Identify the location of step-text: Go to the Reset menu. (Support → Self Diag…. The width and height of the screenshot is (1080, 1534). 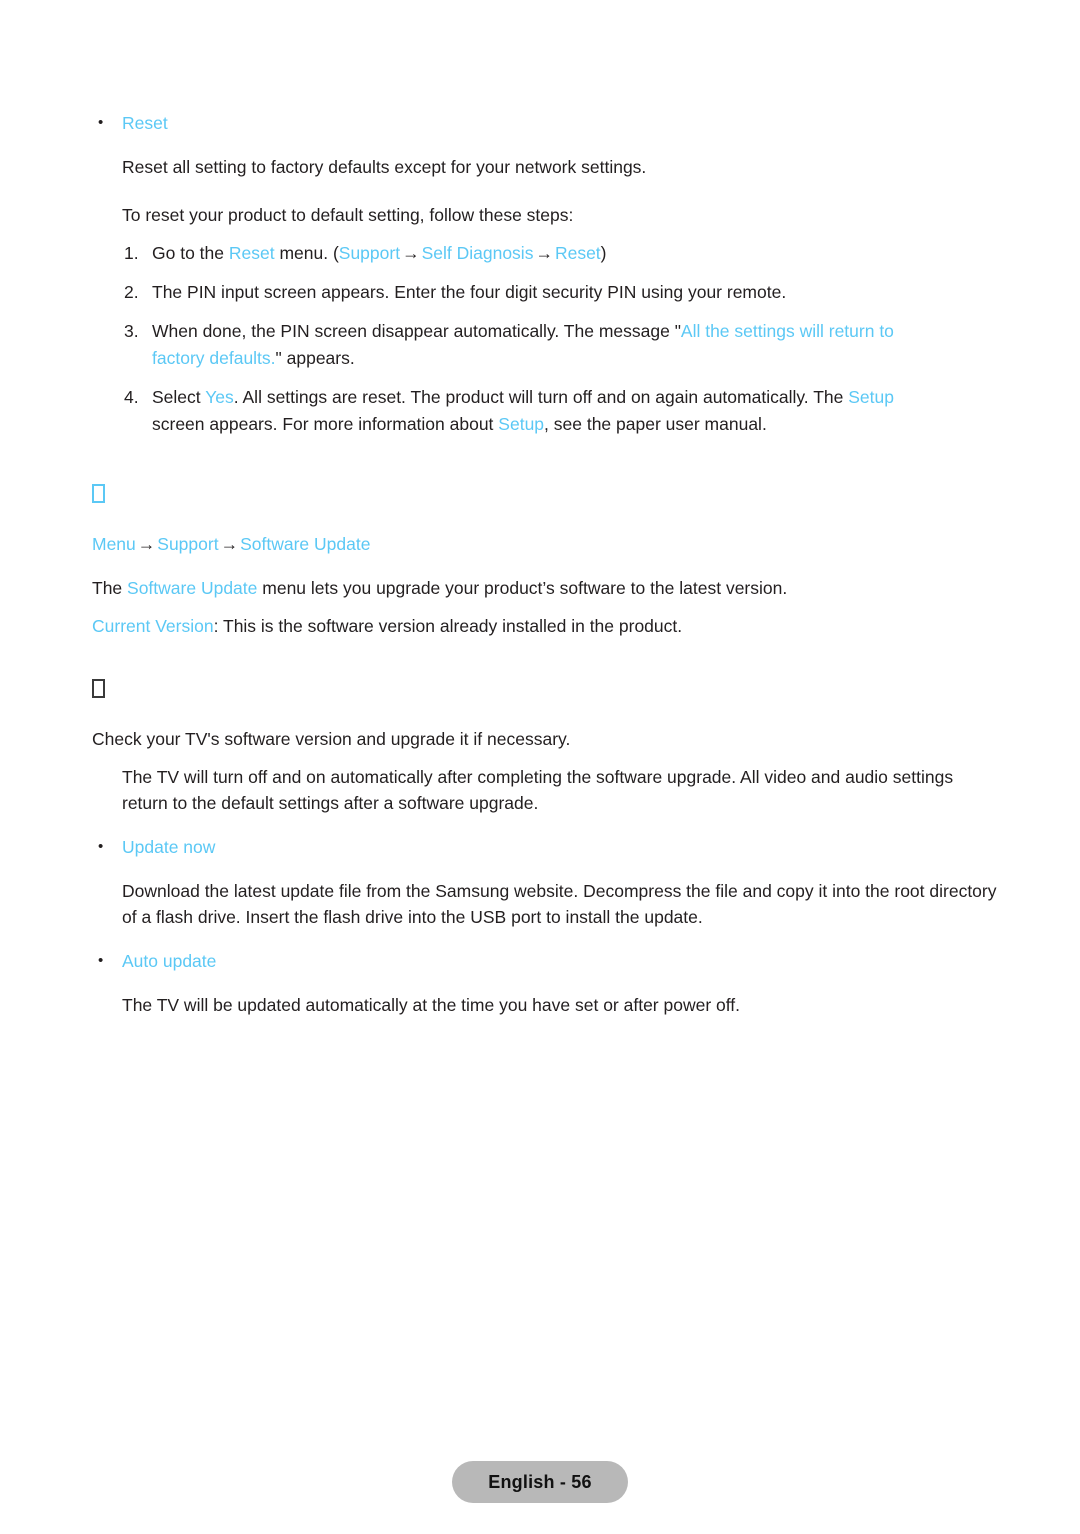
(548, 253).